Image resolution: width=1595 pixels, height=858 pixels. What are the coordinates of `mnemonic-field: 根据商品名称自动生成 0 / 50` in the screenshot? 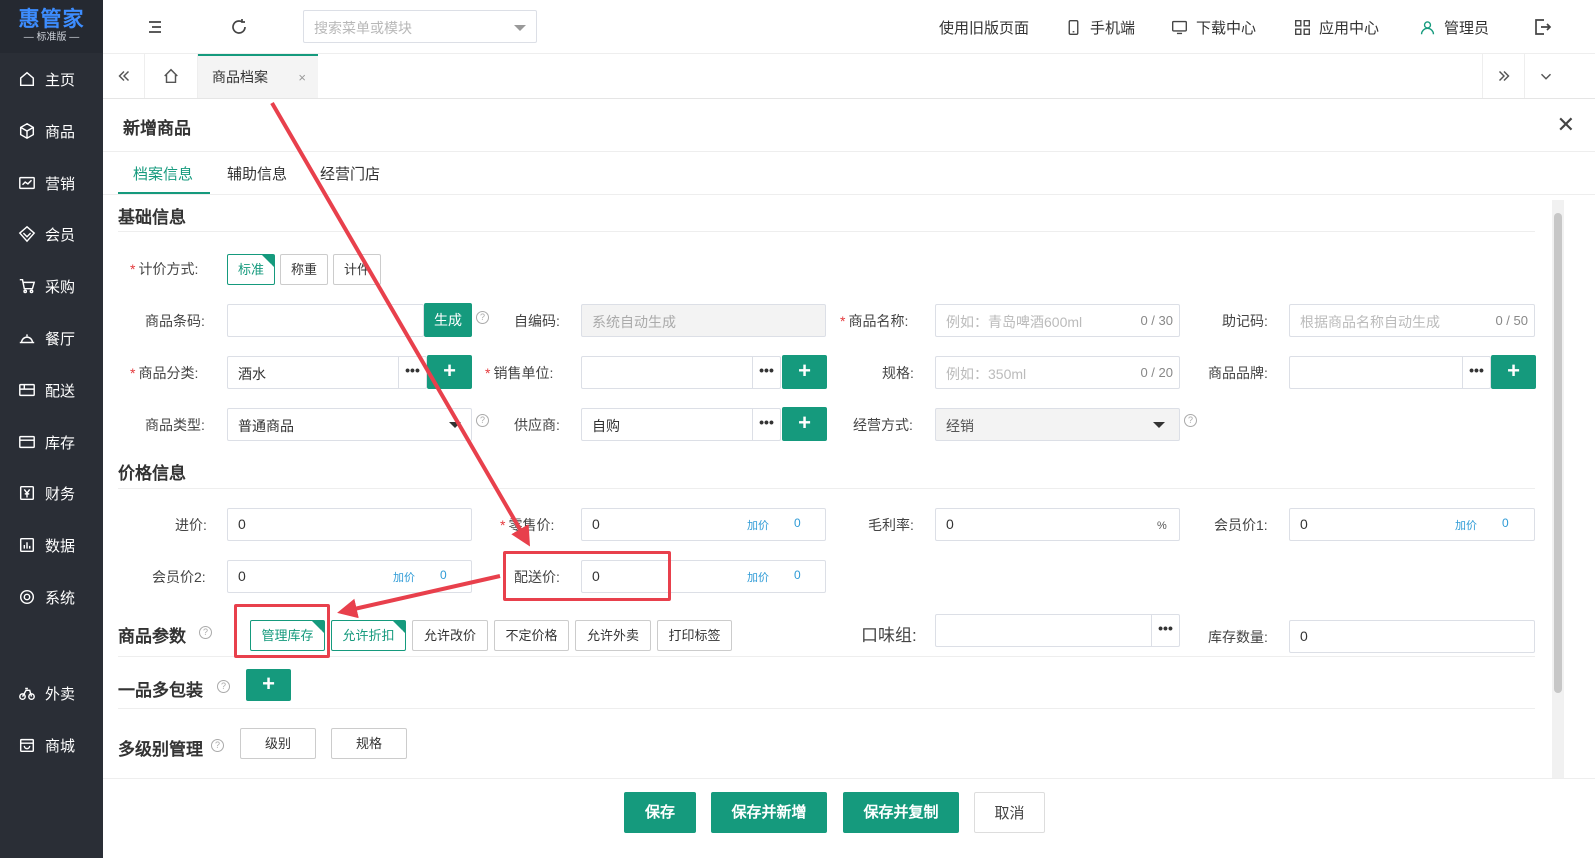 It's located at (1412, 320).